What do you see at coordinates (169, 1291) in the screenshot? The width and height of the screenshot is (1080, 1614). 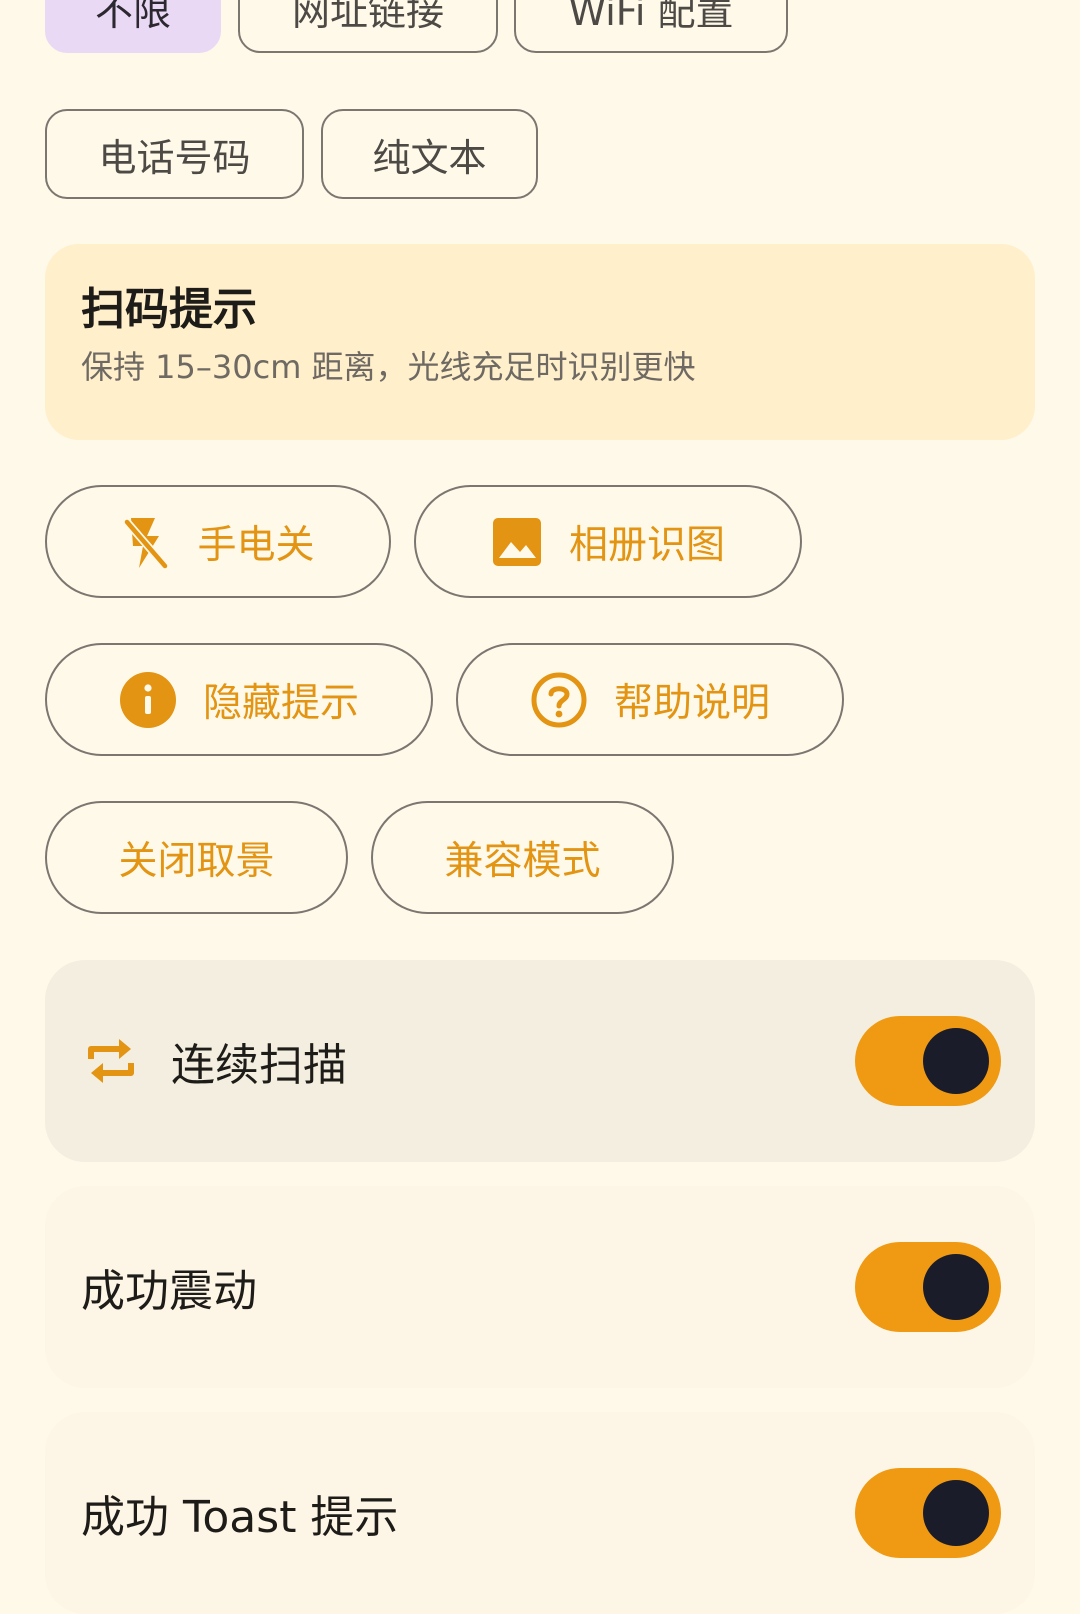 I see `success-vibration-label: 成功震动` at bounding box center [169, 1291].